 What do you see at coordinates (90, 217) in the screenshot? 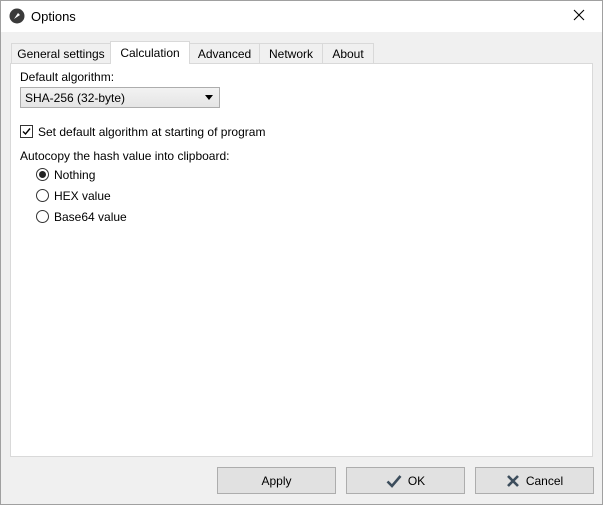
I see `radio-base64-value-label: Base64 value` at bounding box center [90, 217].